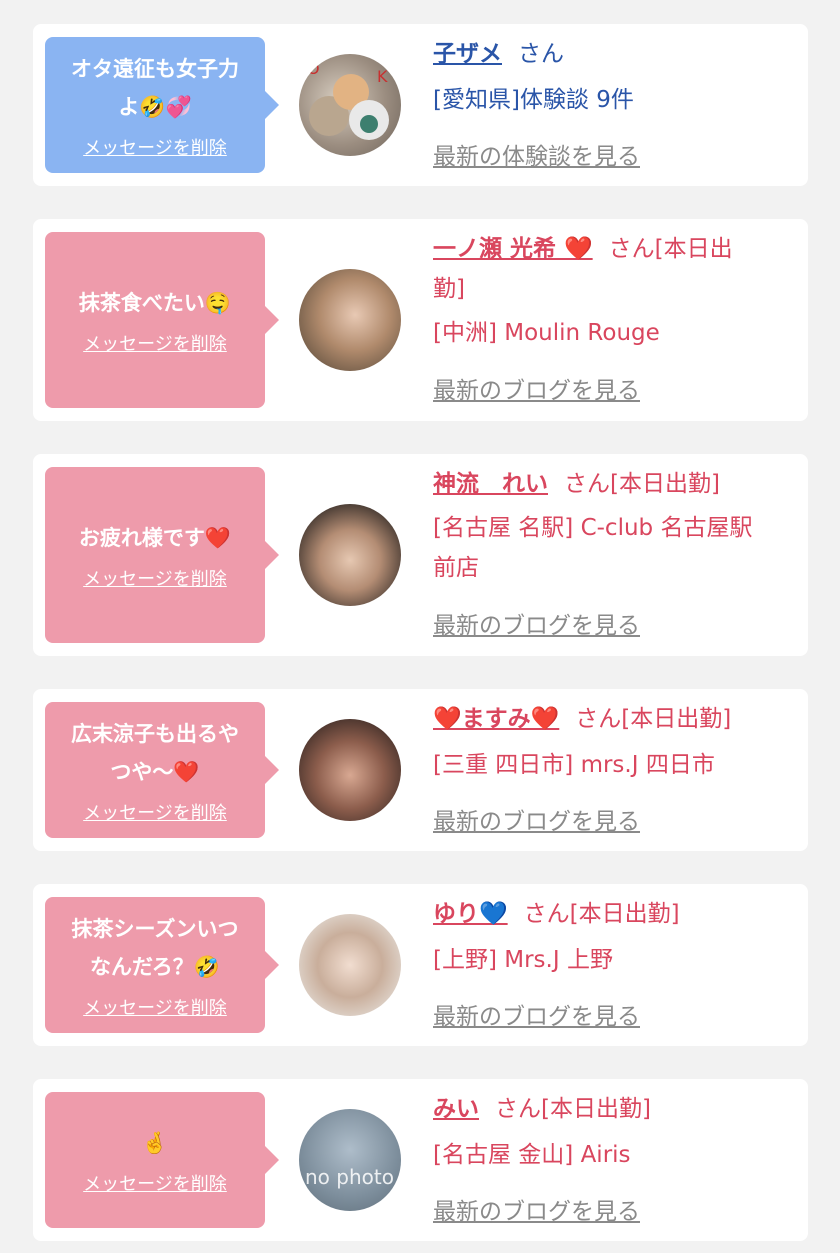 This screenshot has width=840, height=1253. I want to click on profile-info: みい さん[本日出勤] [名古屋 金山] Airis, so click(610, 1132).